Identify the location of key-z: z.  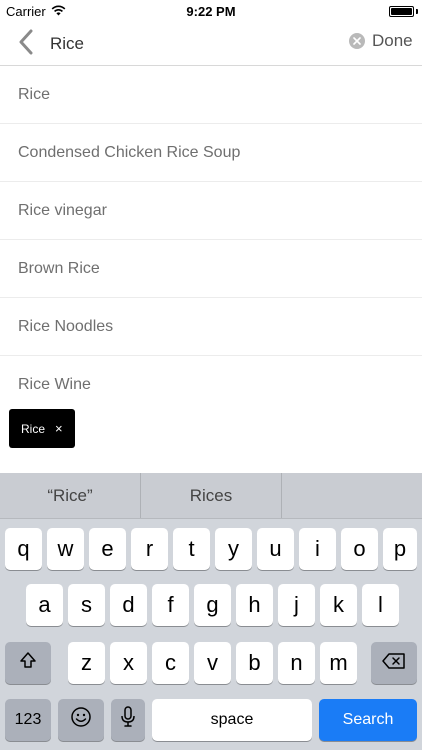
(86, 663).